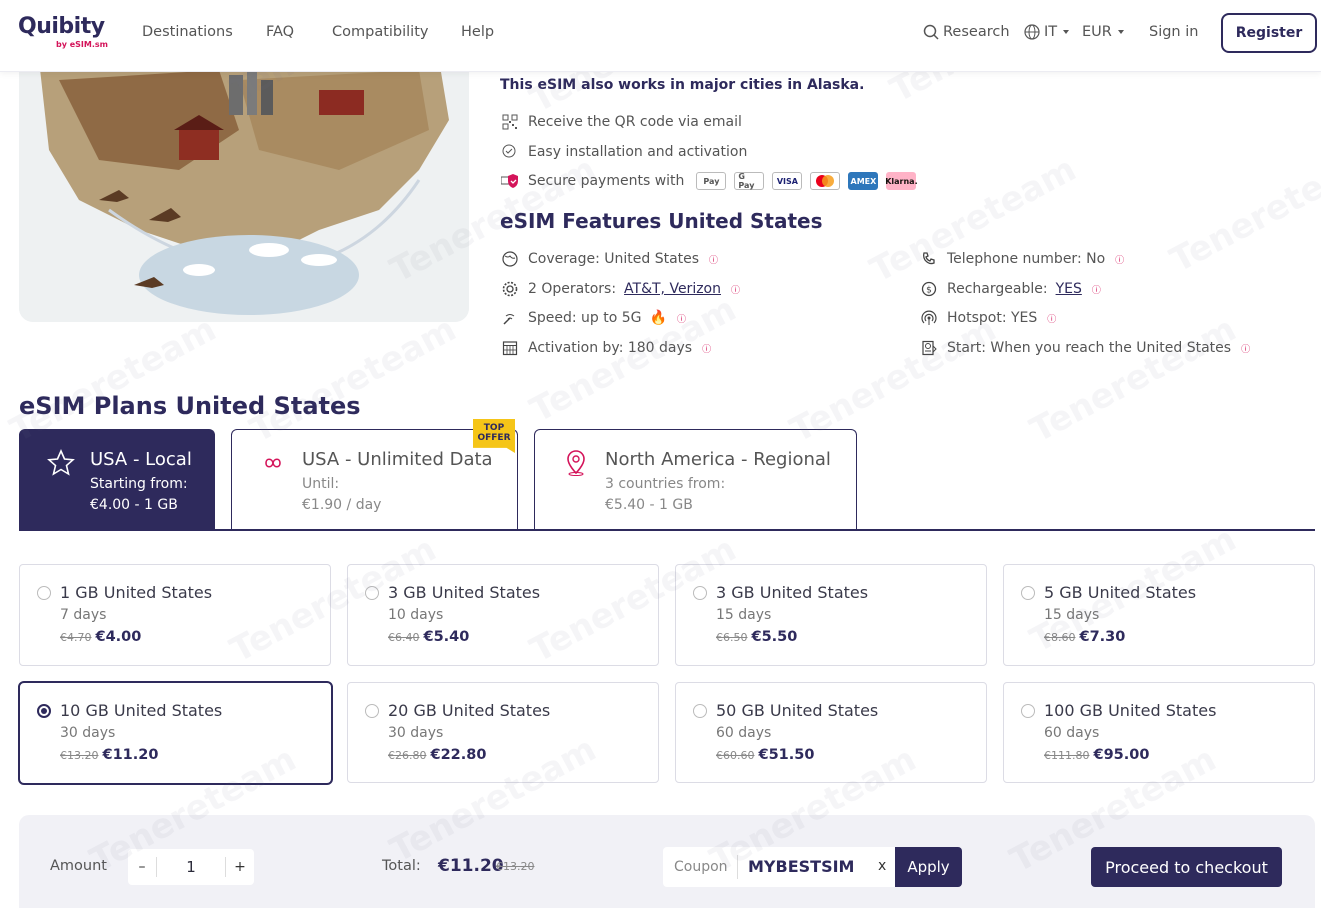  What do you see at coordinates (614, 259) in the screenshot?
I see `feature-coverage-text: Coverage: United States` at bounding box center [614, 259].